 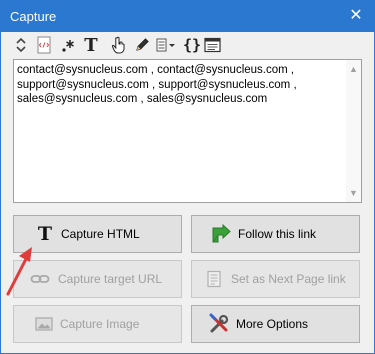 I want to click on pencil-icon, so click(x=142, y=45).